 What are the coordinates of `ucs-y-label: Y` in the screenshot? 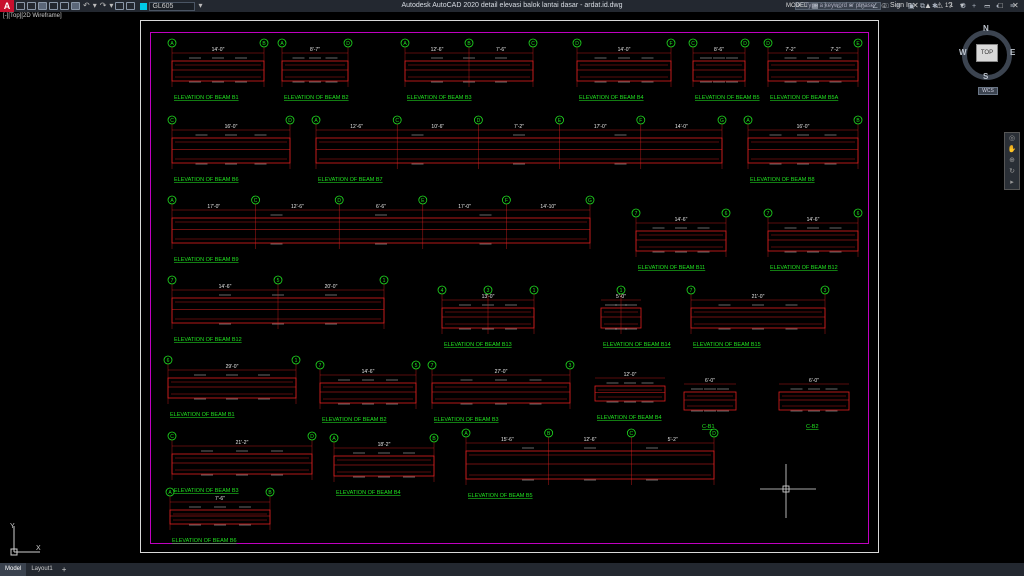 It's located at (12, 526).